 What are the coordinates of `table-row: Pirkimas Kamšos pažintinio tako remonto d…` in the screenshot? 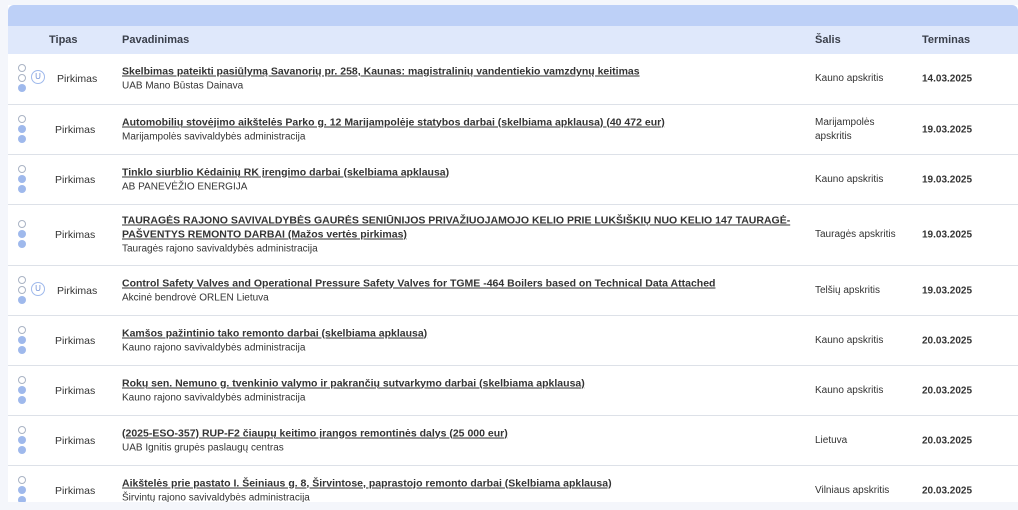 It's located at (513, 341).